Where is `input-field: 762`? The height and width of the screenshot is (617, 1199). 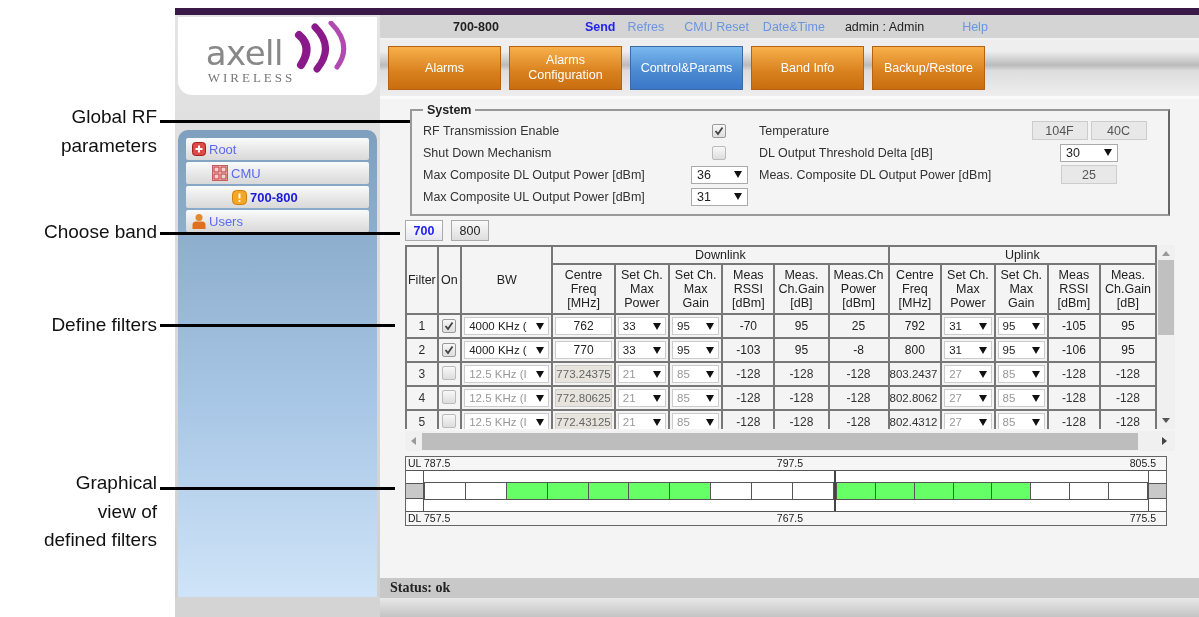 input-field: 762 is located at coordinates (583, 326).